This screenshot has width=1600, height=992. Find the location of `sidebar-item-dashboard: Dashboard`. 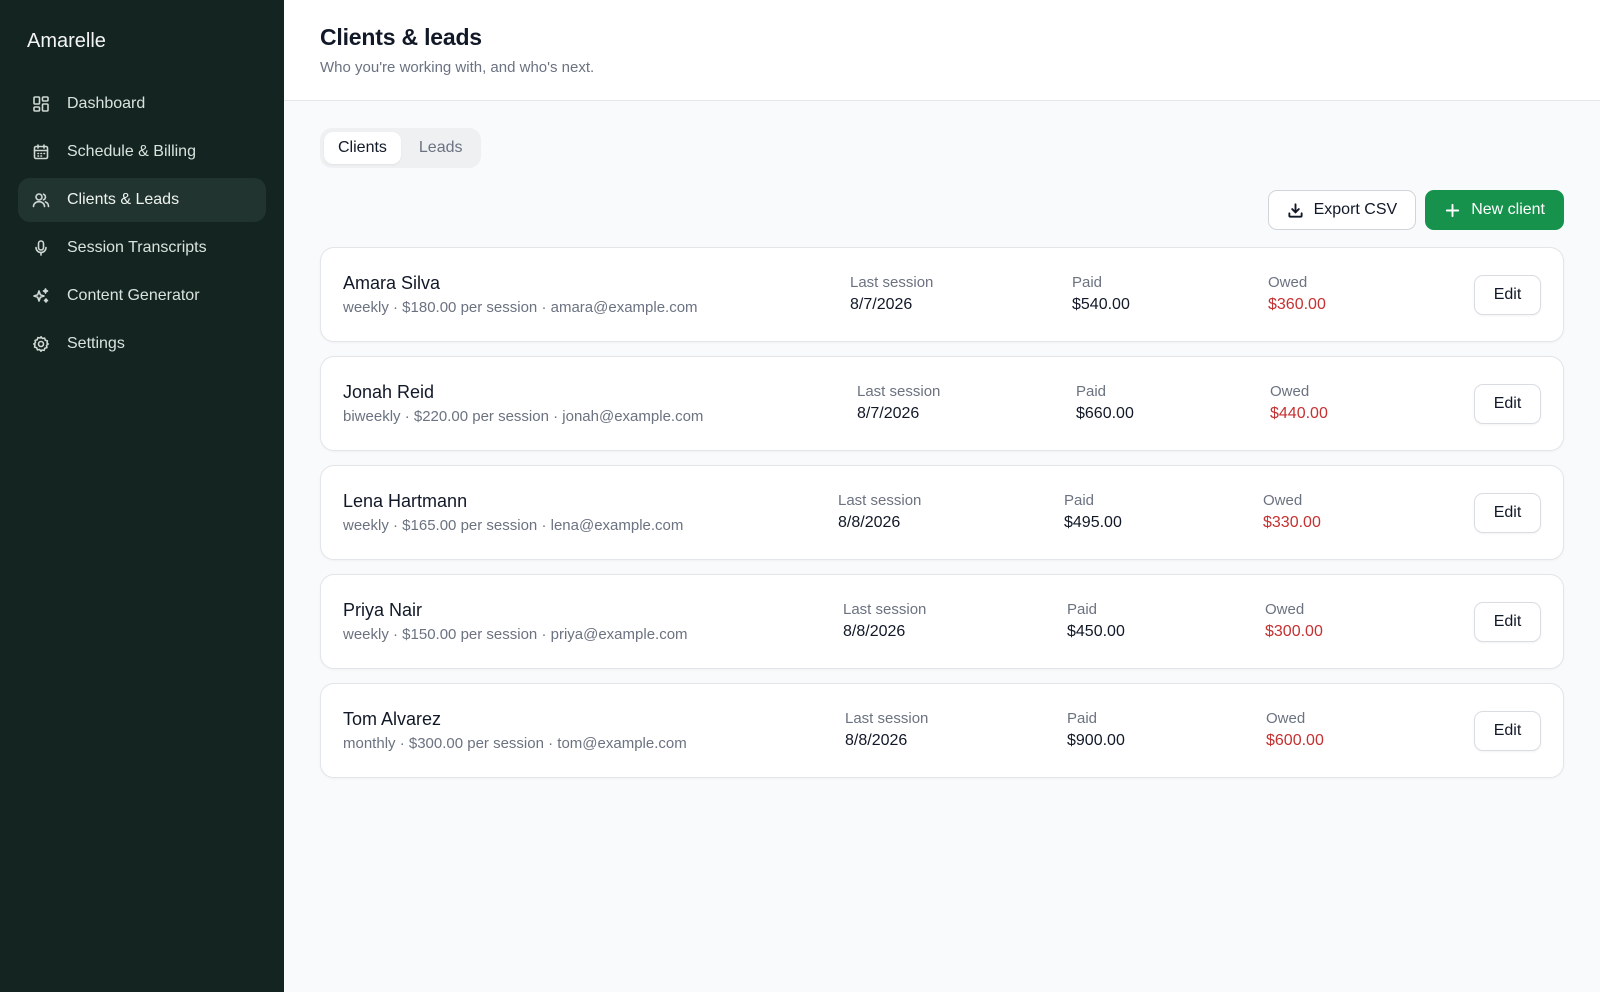

sidebar-item-dashboard: Dashboard is located at coordinates (142, 104).